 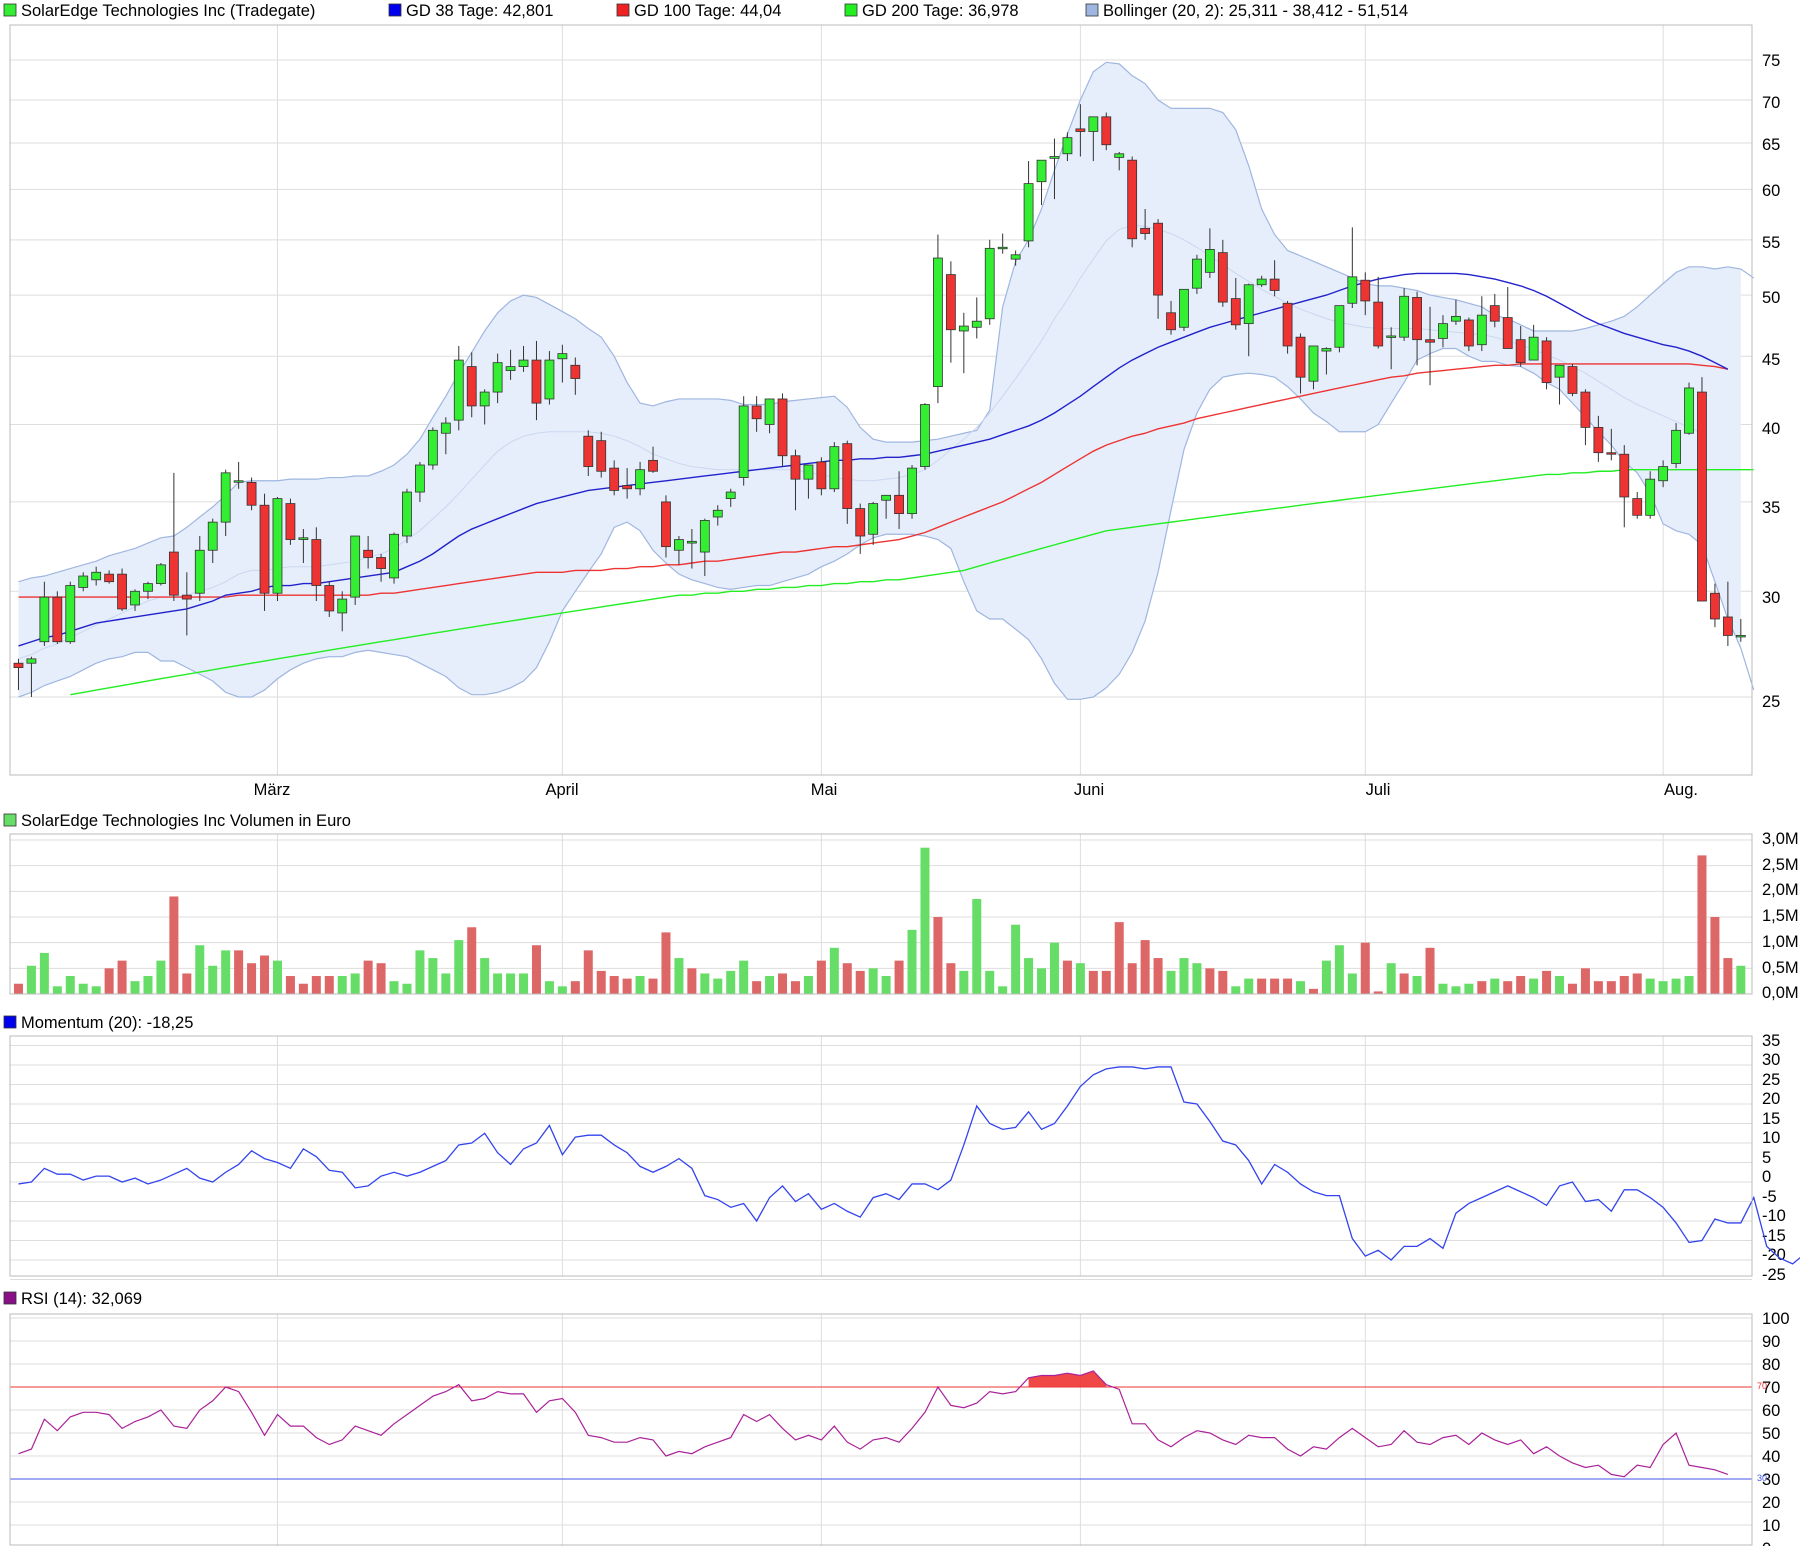 I want to click on legend-item-gd100: GD 100 Tage: 44,04, so click(x=698, y=11).